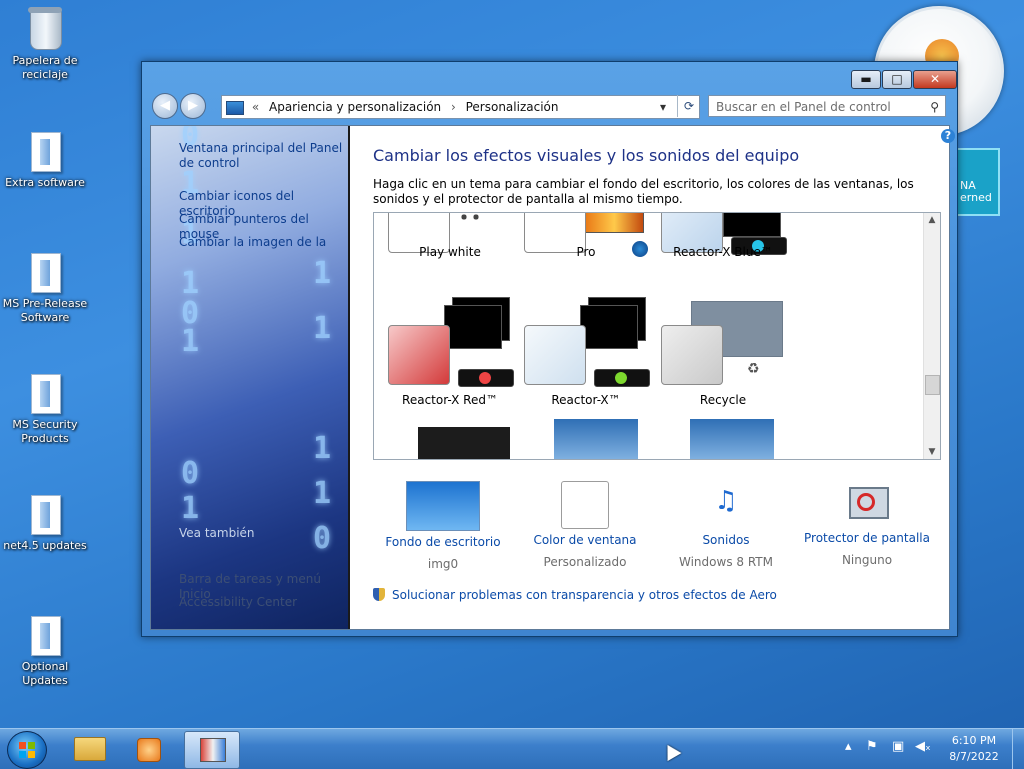 This screenshot has height=769, width=1024. What do you see at coordinates (238, 602) in the screenshot?
I see `accessibility-center-link: Accessibility Center` at bounding box center [238, 602].